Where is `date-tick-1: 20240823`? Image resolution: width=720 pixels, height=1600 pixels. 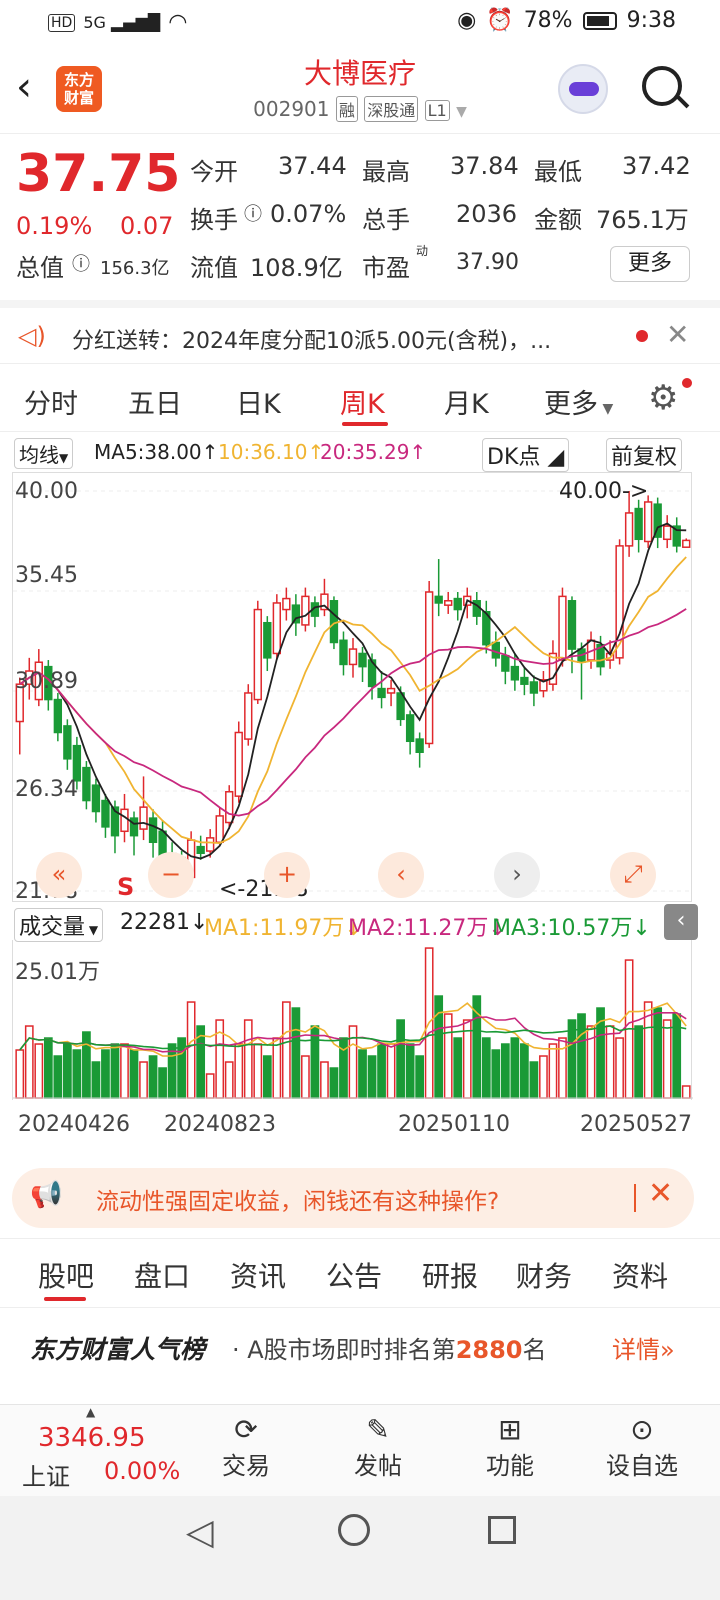 date-tick-1: 20240823 is located at coordinates (220, 1124).